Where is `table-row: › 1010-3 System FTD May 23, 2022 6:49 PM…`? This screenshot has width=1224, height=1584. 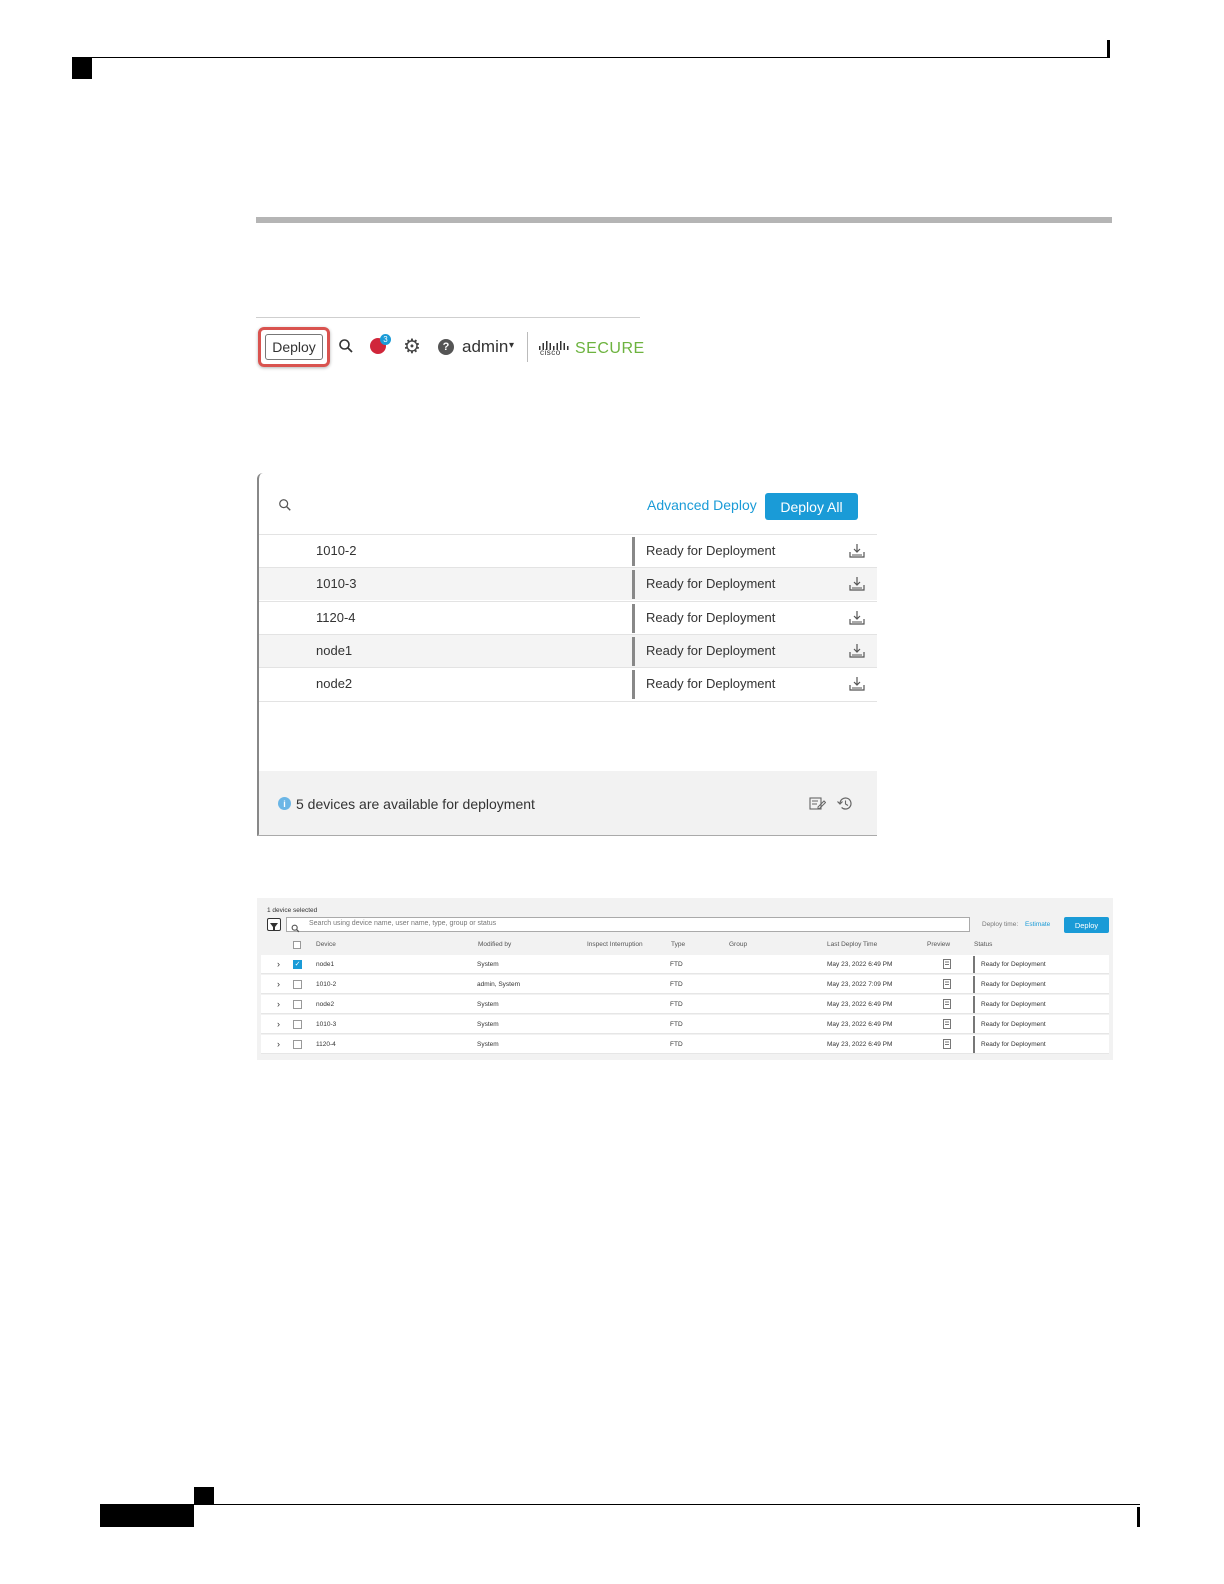
table-row: › 1010-3 System FTD May 23, 2022 6:49 PM… is located at coordinates (685, 1024).